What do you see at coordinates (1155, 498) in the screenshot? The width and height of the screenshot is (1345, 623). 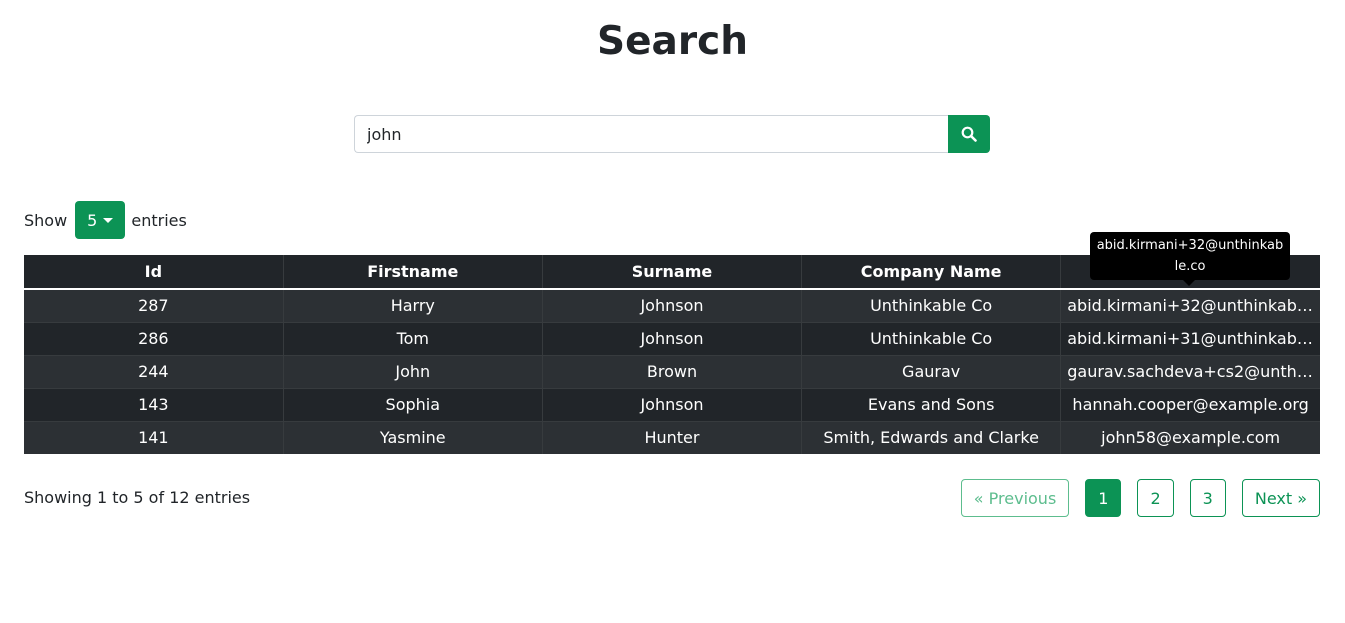 I see `page-button-2: 2` at bounding box center [1155, 498].